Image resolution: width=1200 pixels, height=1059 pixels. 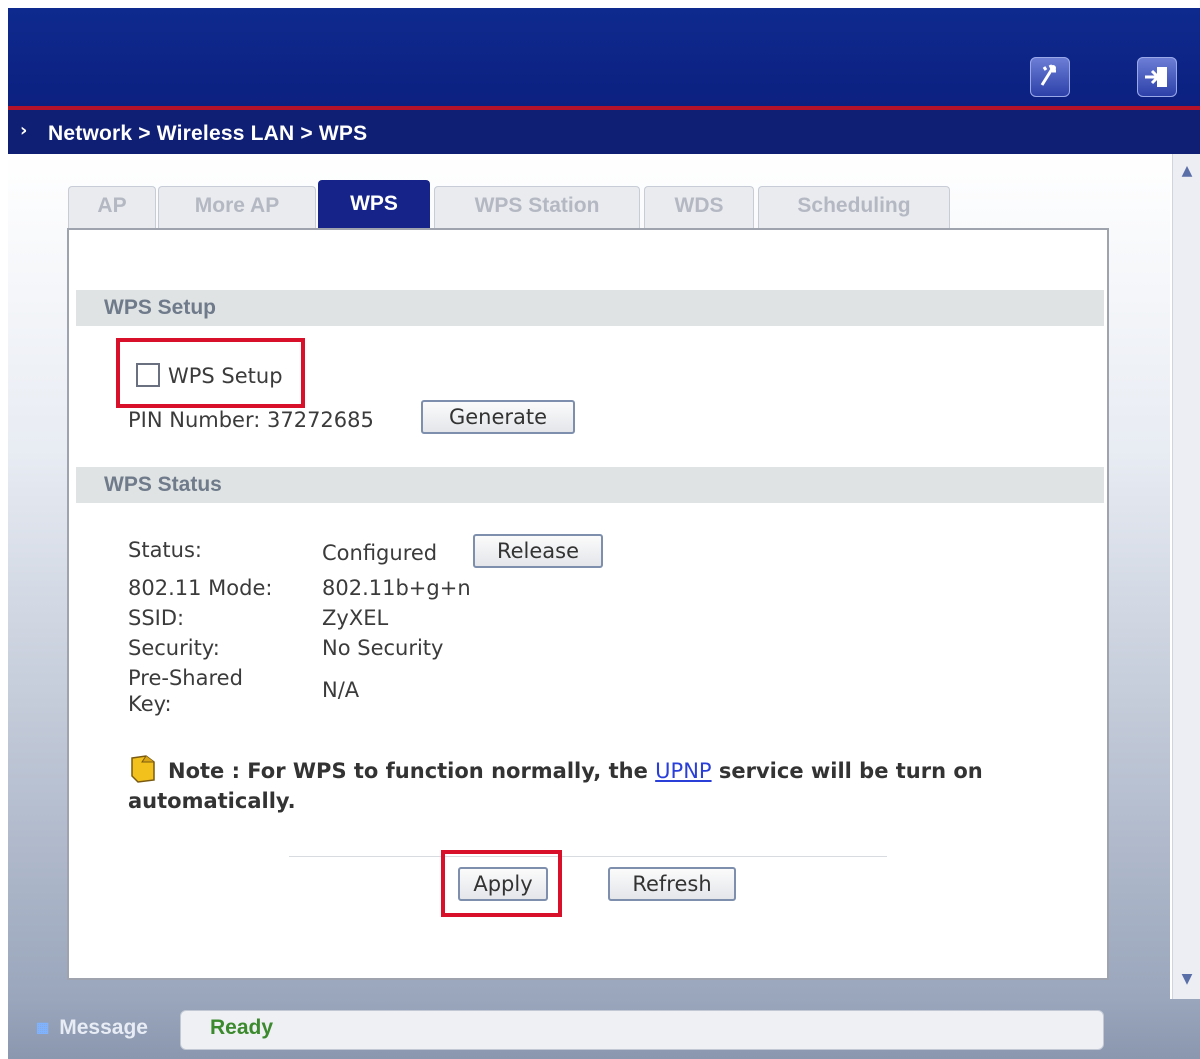 I want to click on breadcrumb-bar: › Network > Wireless LAN > WPS, so click(x=604, y=132).